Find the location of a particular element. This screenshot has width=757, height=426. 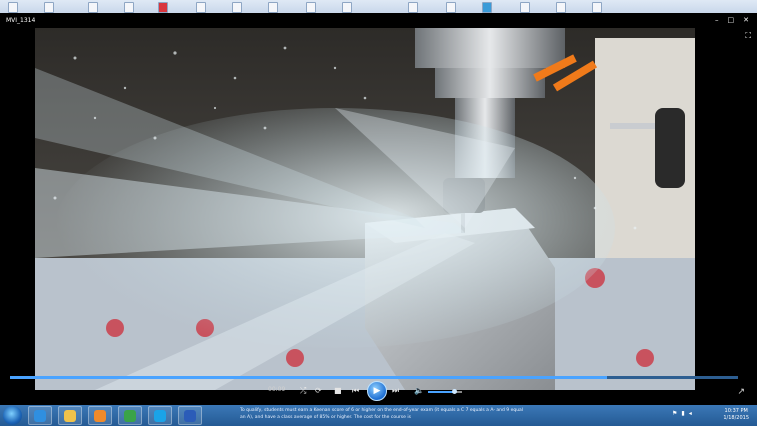

switch-view-icon: ⛶ is located at coordinates (748, 36).